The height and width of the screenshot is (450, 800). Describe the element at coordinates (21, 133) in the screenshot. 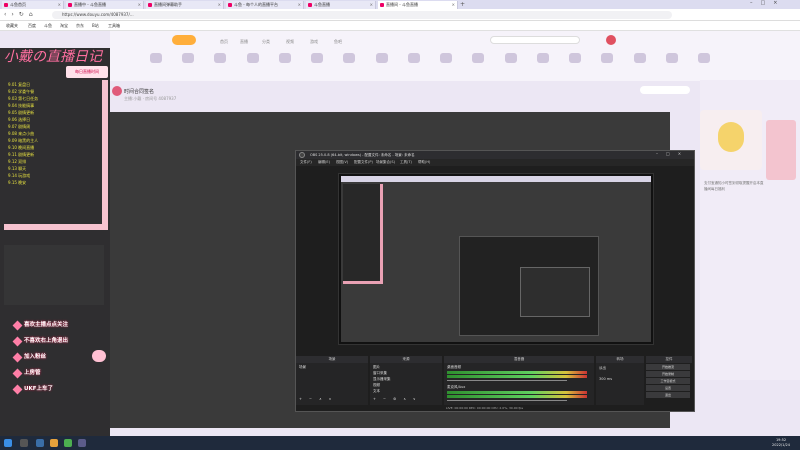

I see `schedule-item: 9.08 来点小曲` at that location.